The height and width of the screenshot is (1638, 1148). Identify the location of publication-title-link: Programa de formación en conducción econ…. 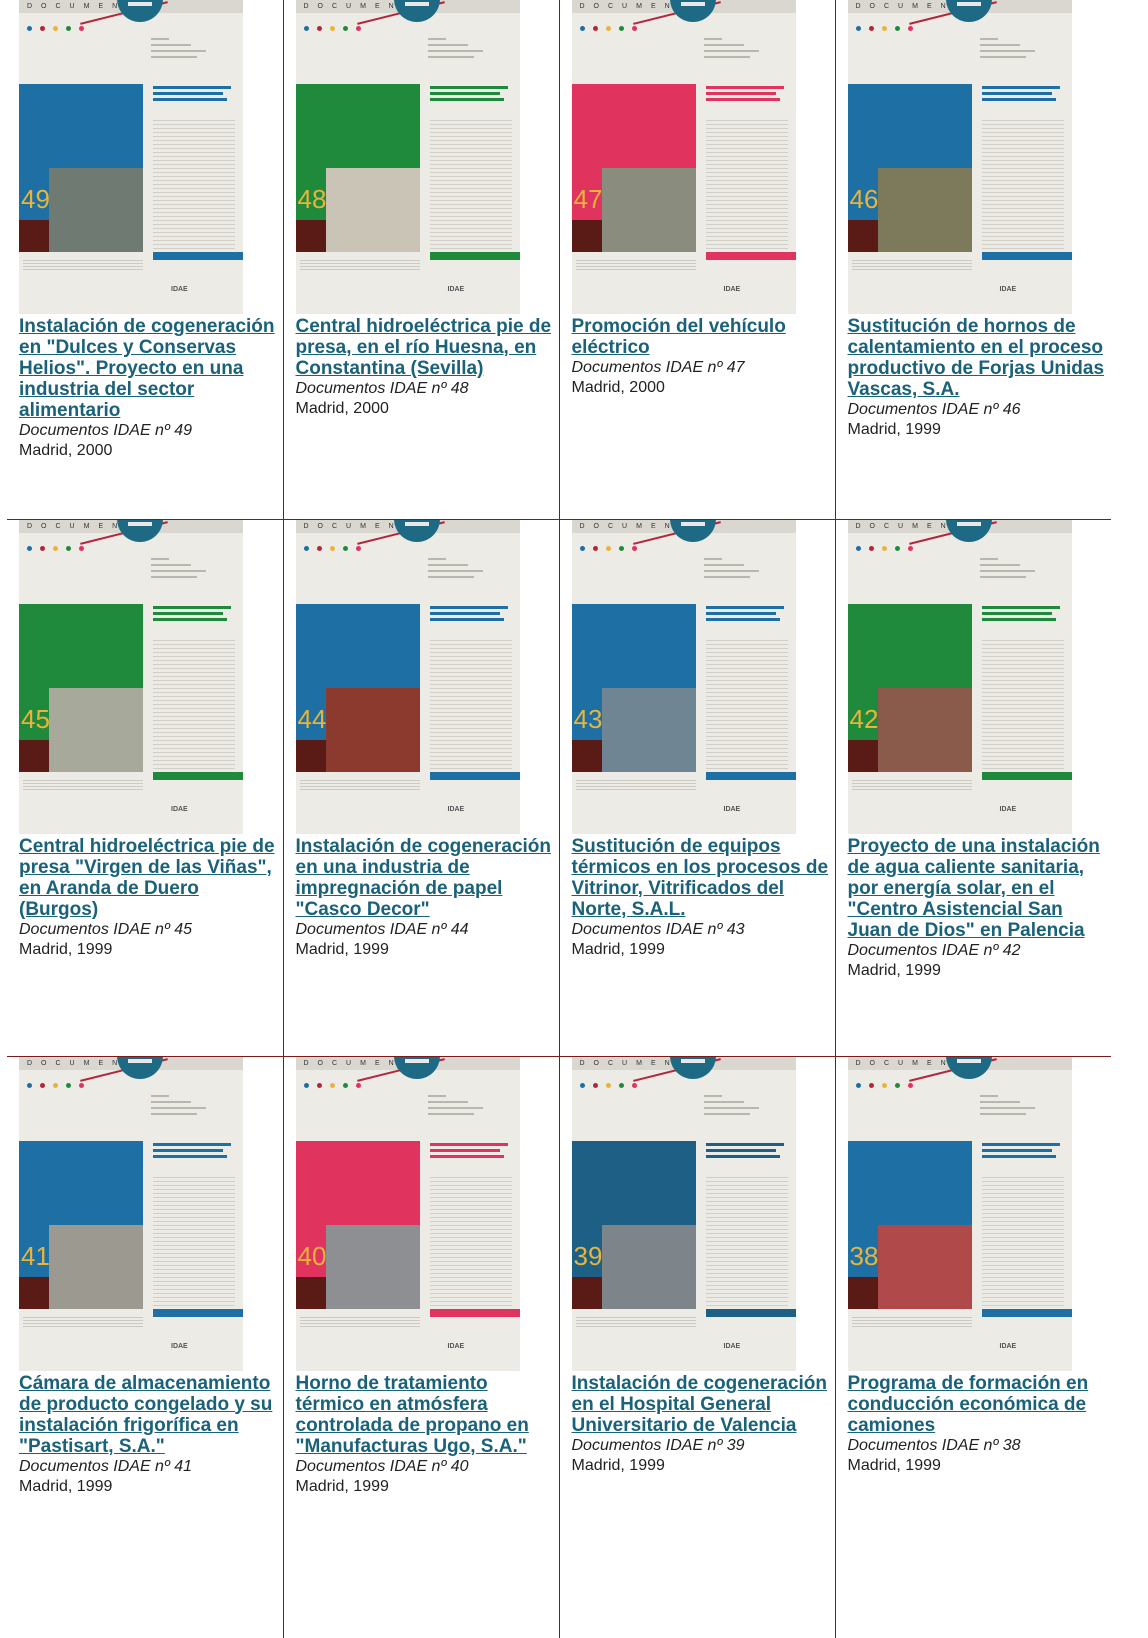
(979, 1404).